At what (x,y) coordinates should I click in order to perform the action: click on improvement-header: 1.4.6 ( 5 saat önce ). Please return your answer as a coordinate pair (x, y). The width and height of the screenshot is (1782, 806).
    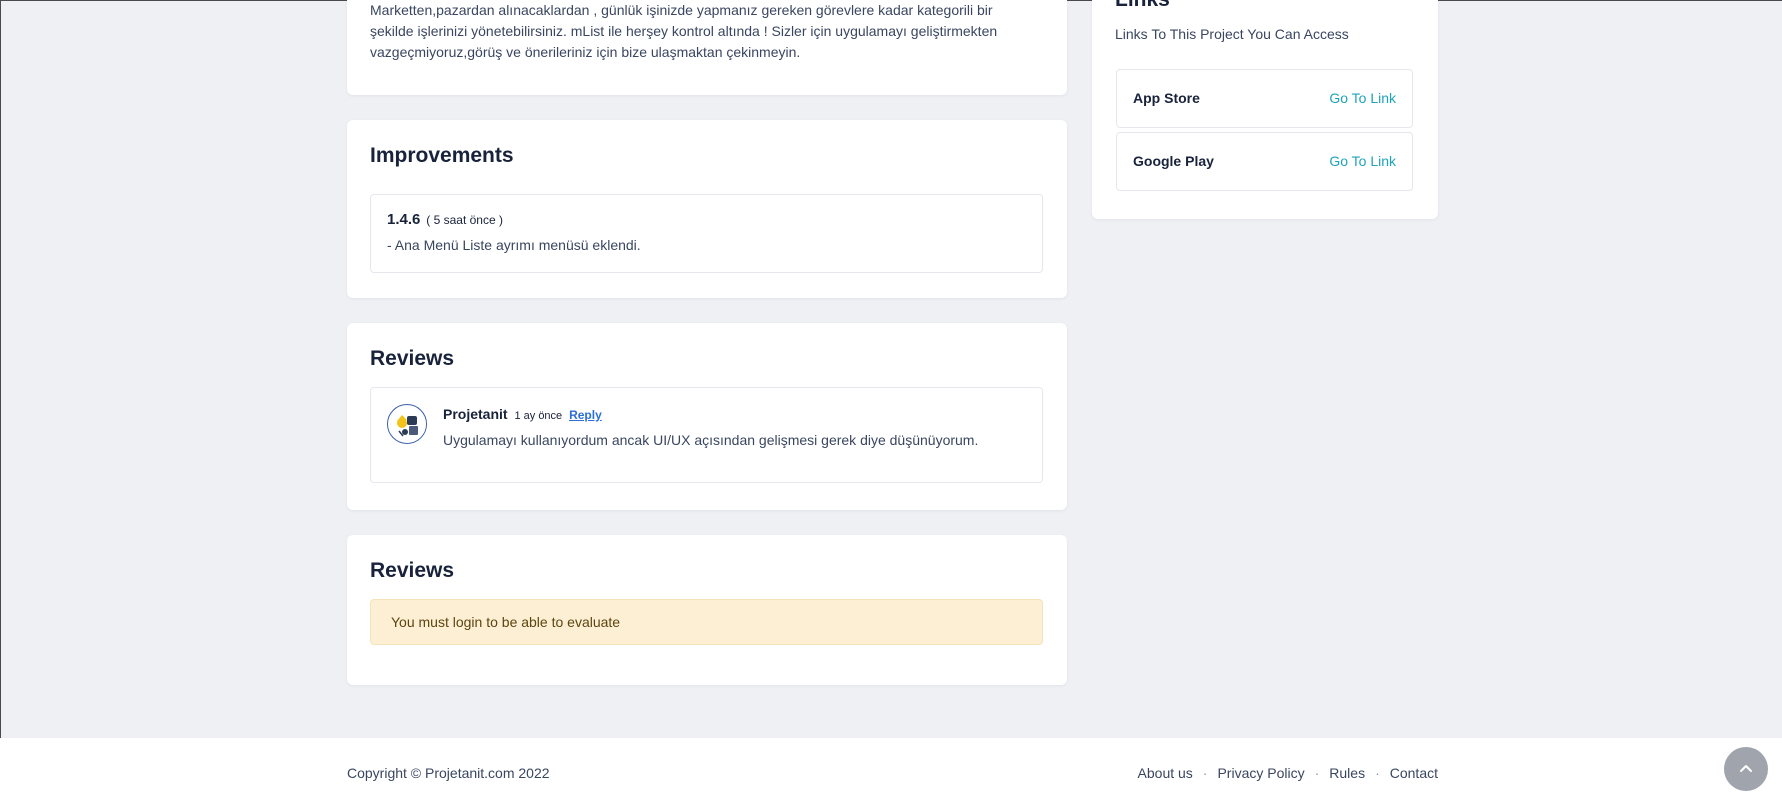
    Looking at the image, I should click on (445, 219).